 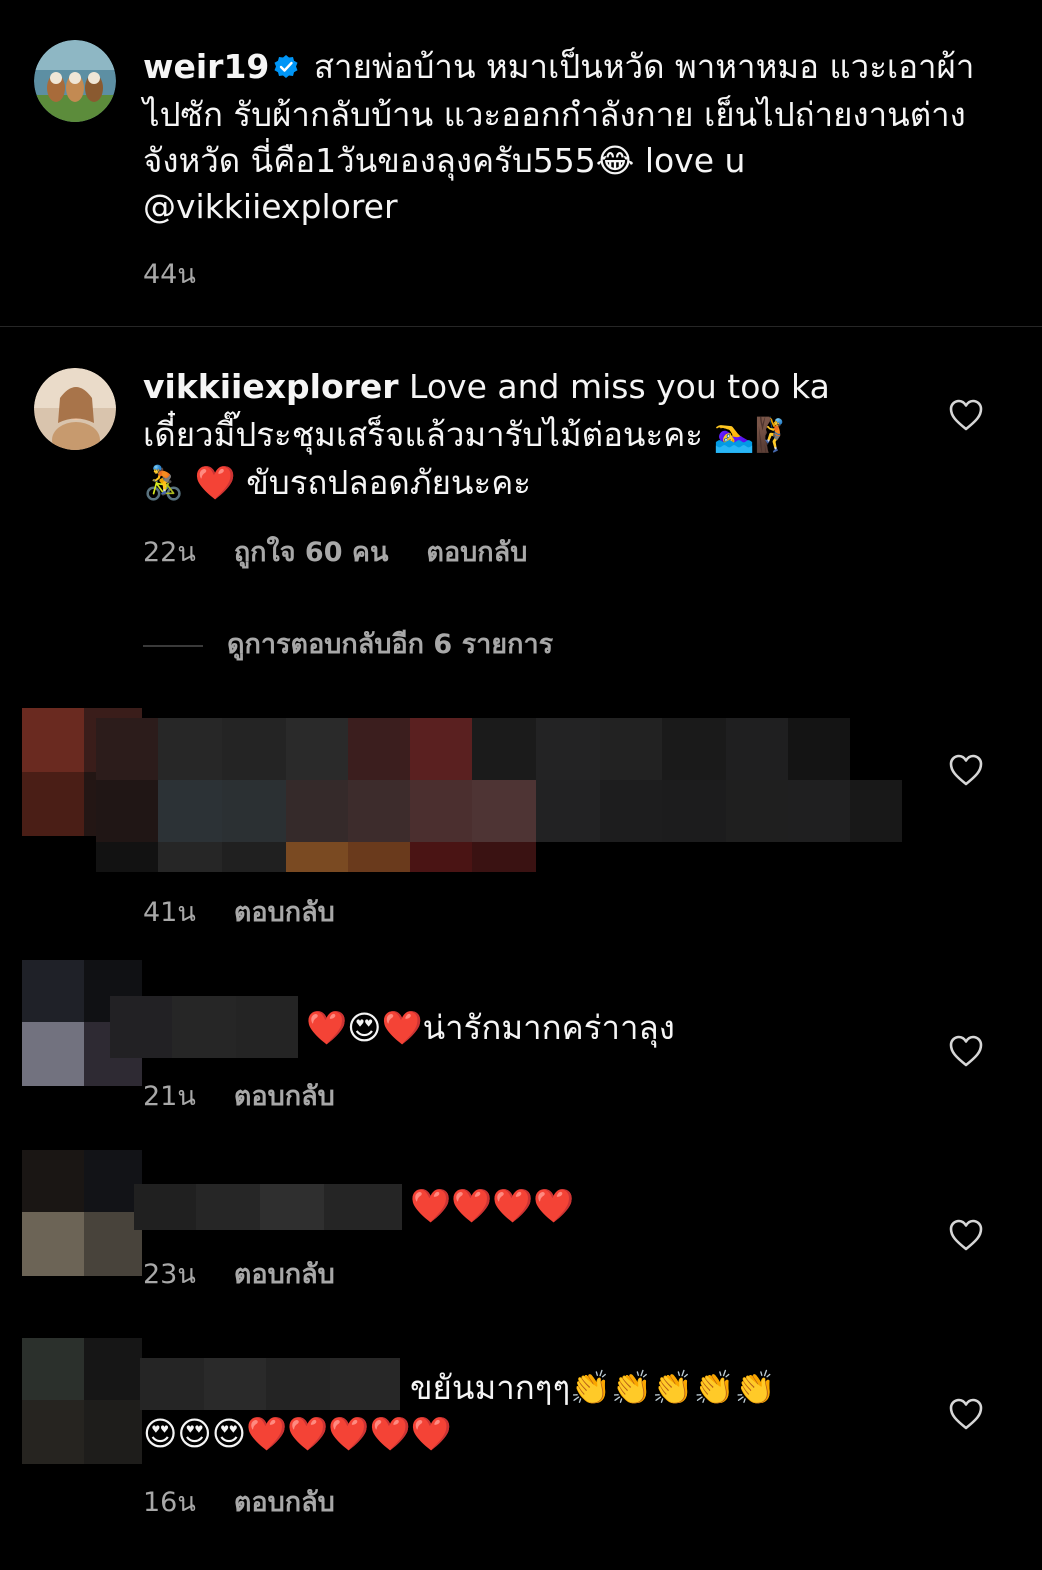 I want to click on likes-count: ถูกใจ 60 คน, so click(x=311, y=552).